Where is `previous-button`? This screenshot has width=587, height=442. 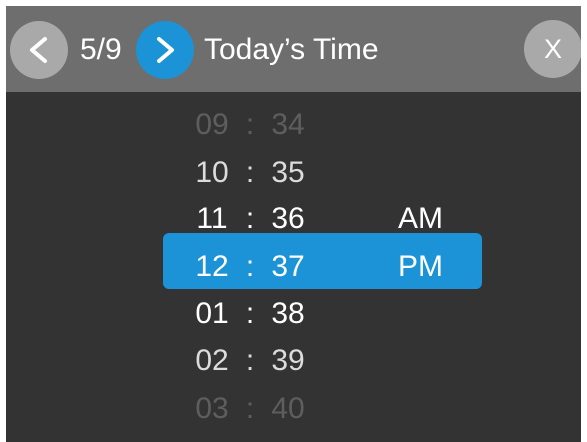
previous-button is located at coordinates (39, 50).